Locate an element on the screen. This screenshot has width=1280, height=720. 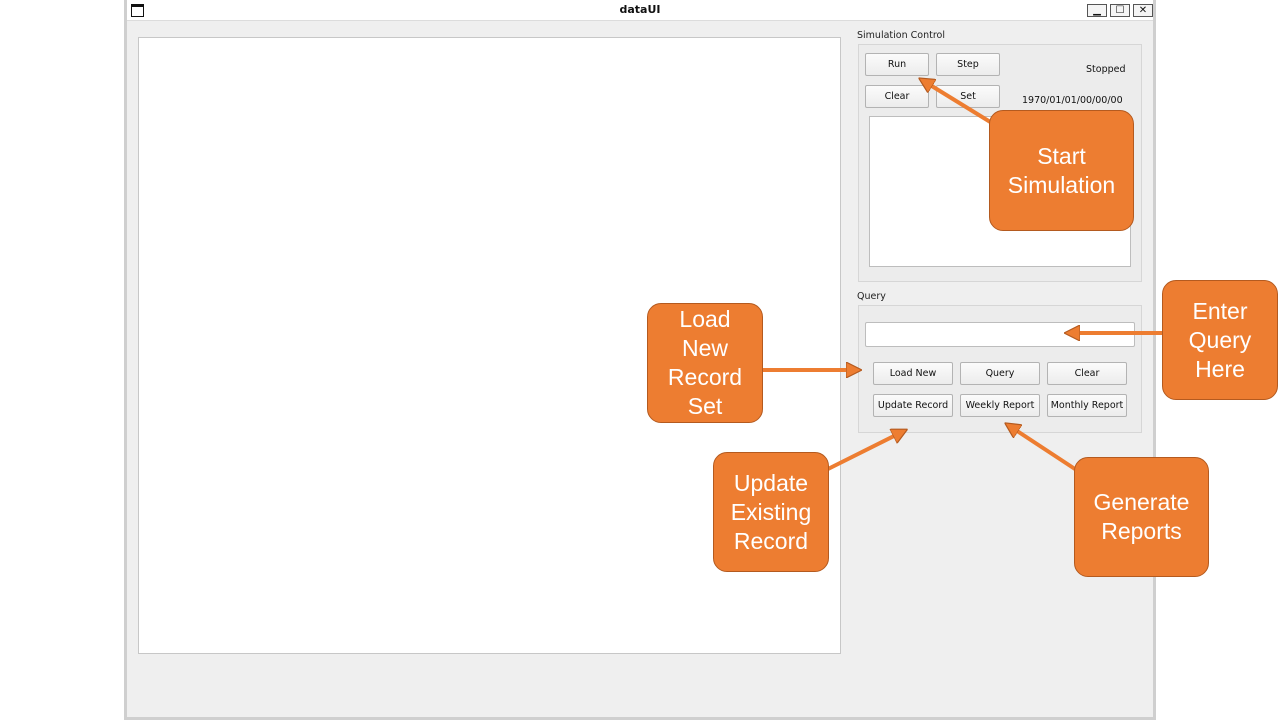
load-new-record-set-callout: Load New Record Set is located at coordinates (705, 363).